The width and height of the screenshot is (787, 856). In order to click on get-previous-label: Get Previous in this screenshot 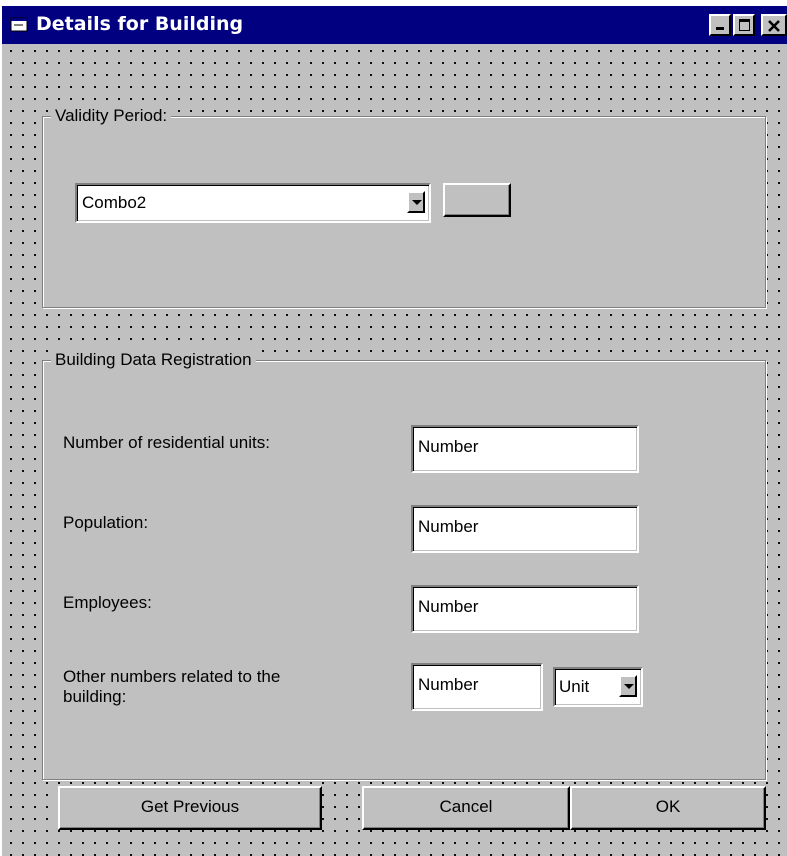, I will do `click(190, 806)`.